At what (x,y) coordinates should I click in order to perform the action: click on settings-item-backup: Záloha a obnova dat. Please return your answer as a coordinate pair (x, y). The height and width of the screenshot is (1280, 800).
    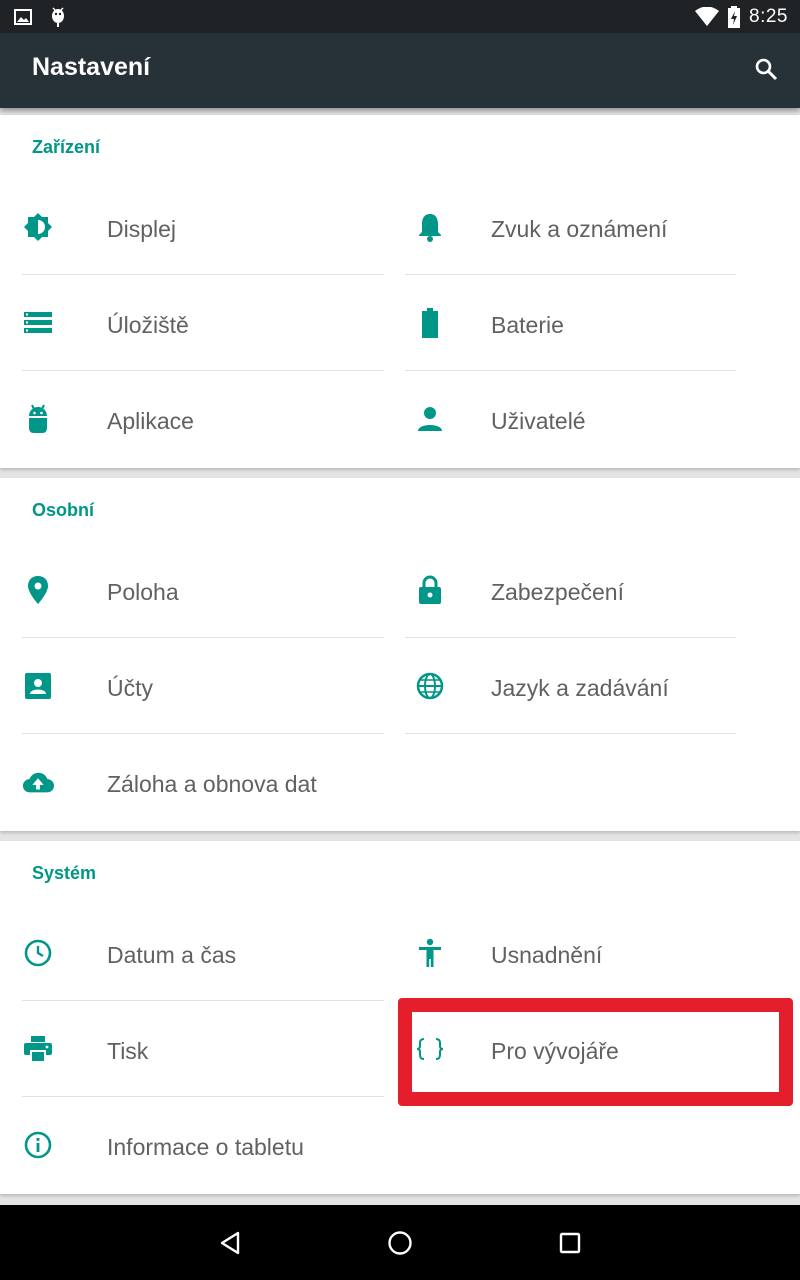
    Looking at the image, I should click on (192, 782).